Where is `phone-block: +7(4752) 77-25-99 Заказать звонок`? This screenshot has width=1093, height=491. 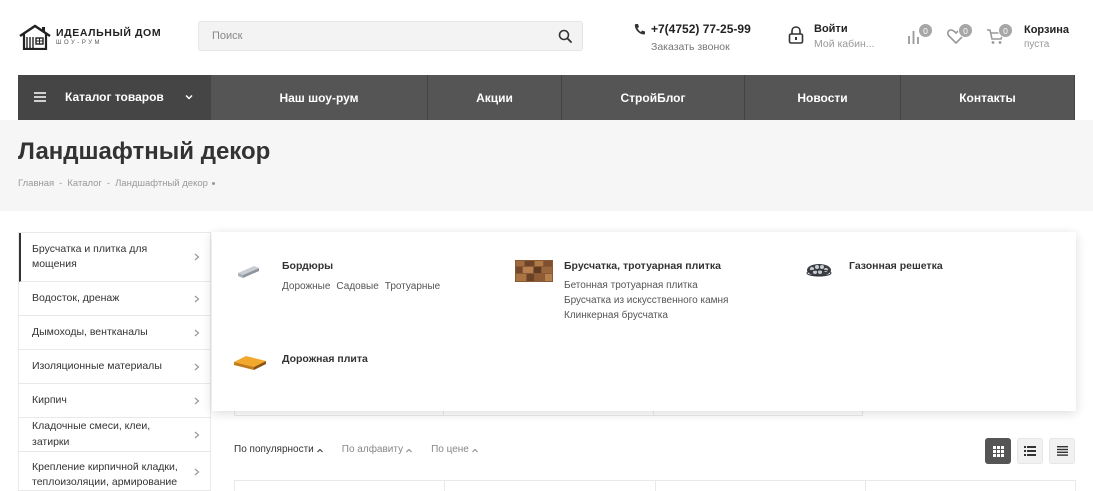
phone-block: +7(4752) 77-25-99 Заказать звонок is located at coordinates (692, 37).